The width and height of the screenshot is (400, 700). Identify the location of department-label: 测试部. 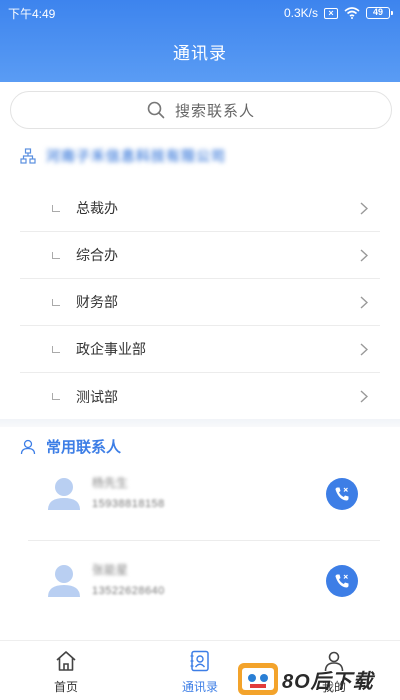
(97, 396).